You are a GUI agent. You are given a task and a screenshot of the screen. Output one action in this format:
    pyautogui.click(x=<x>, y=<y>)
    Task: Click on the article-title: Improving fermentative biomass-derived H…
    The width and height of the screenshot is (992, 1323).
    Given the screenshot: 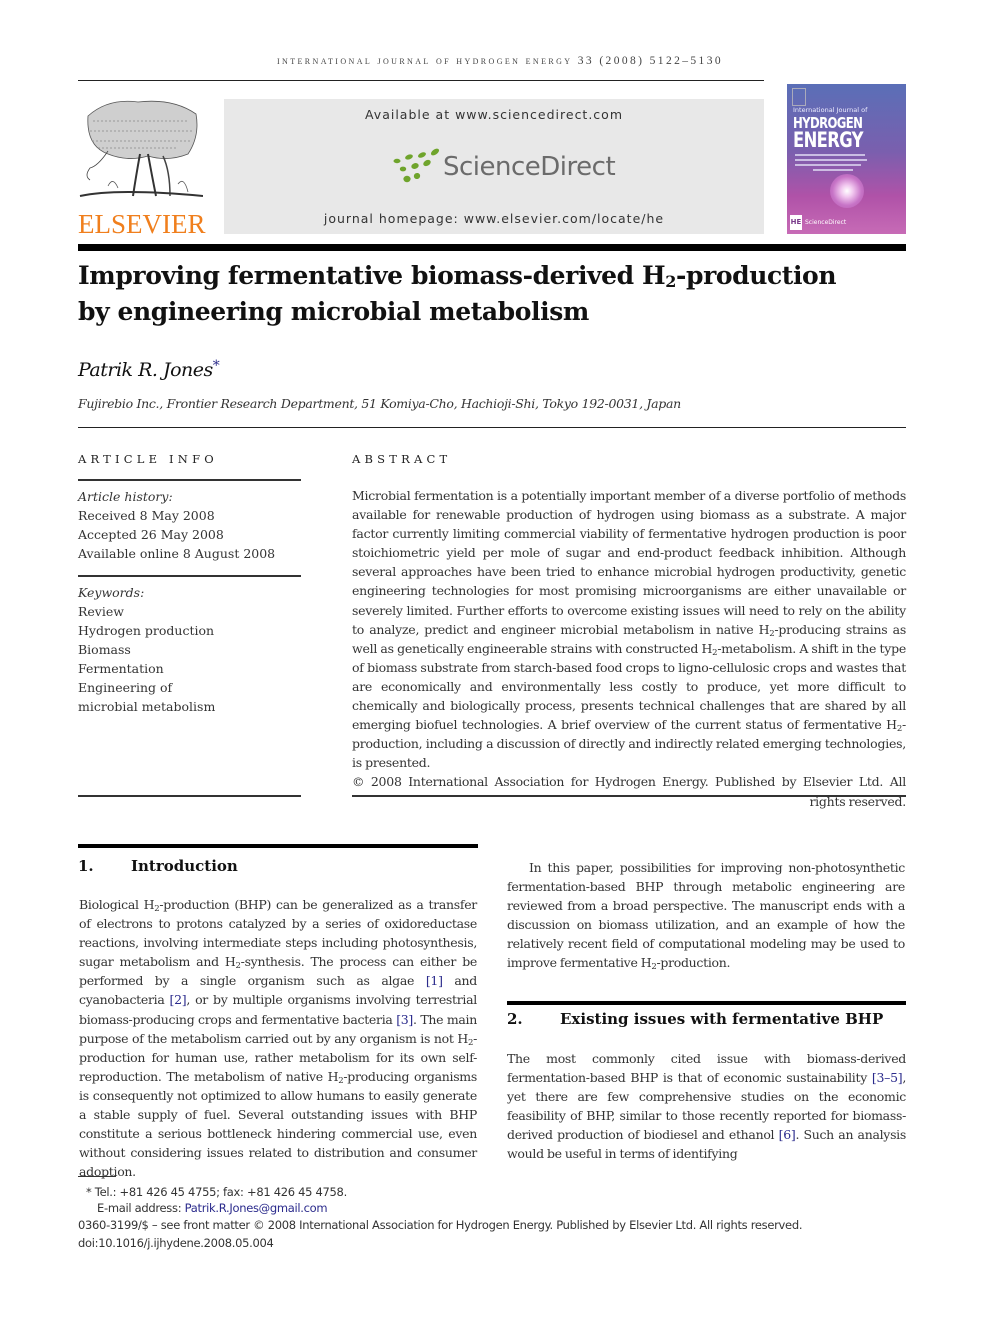 What is the action you would take?
    pyautogui.click(x=457, y=293)
    